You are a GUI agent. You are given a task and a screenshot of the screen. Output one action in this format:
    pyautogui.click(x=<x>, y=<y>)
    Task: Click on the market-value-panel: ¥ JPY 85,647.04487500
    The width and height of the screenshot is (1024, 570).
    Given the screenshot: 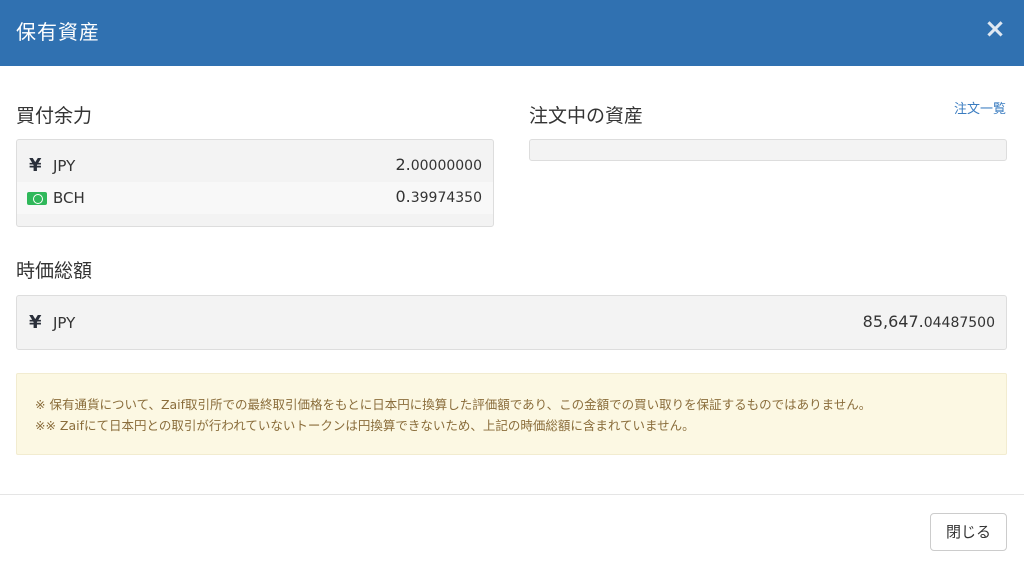 What is the action you would take?
    pyautogui.click(x=511, y=322)
    